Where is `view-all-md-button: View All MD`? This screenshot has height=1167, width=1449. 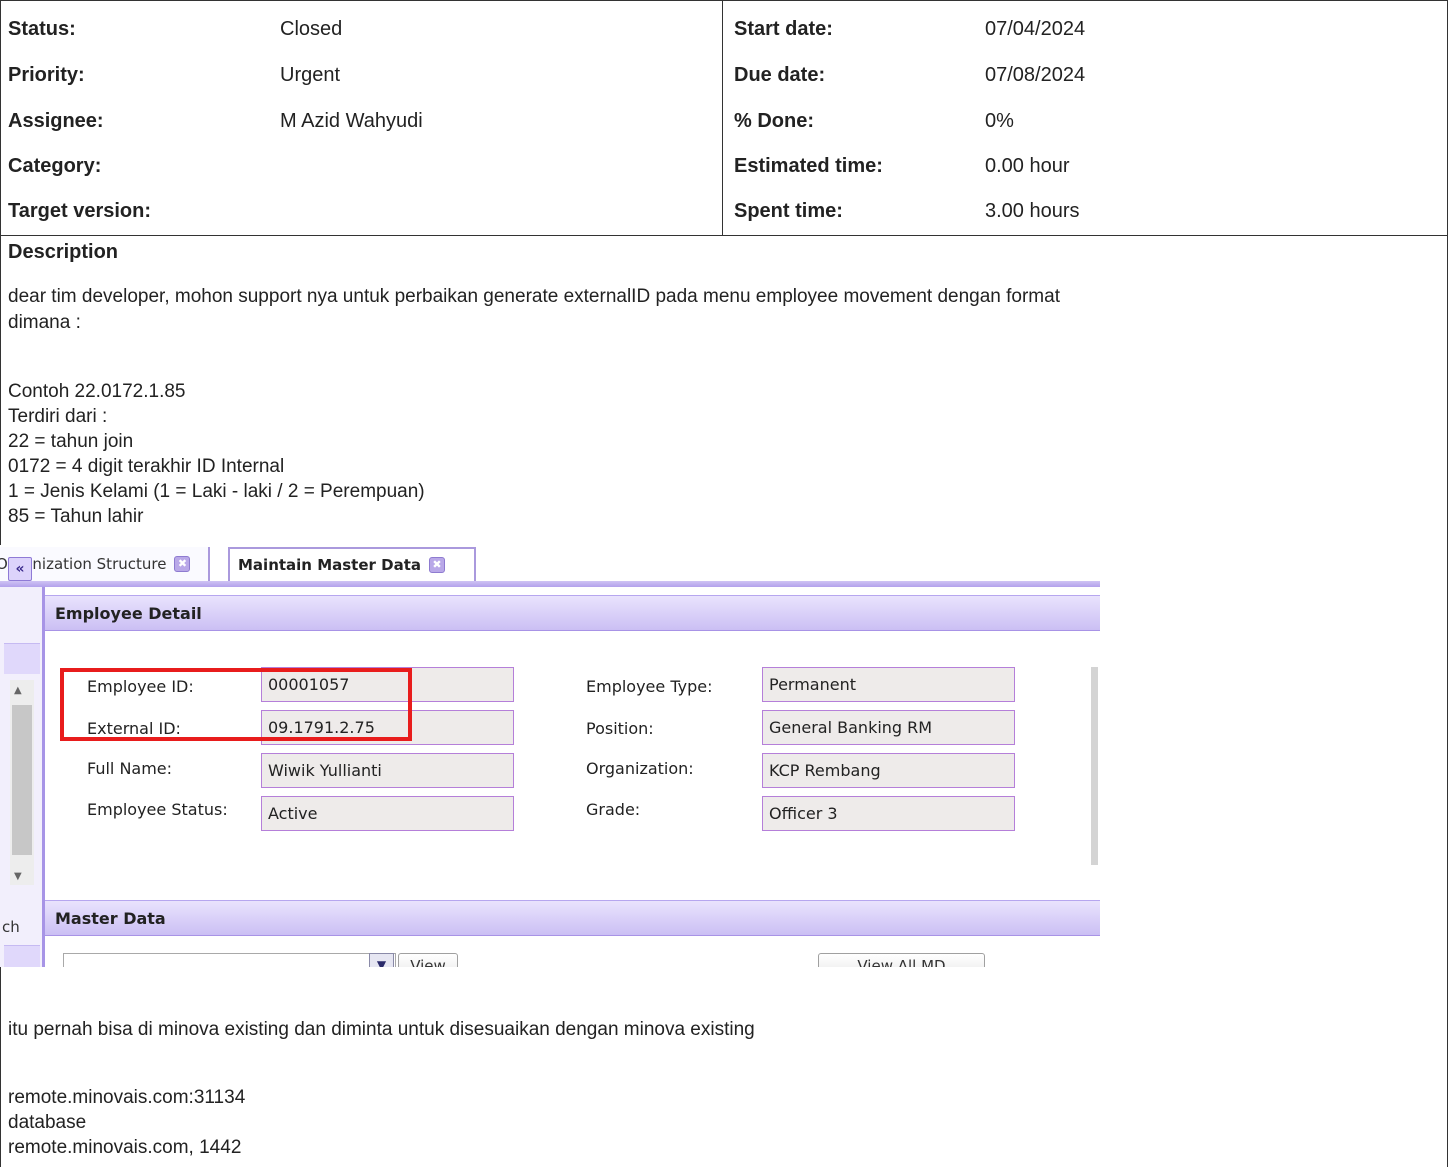
view-all-md-button: View All MD is located at coordinates (901, 960).